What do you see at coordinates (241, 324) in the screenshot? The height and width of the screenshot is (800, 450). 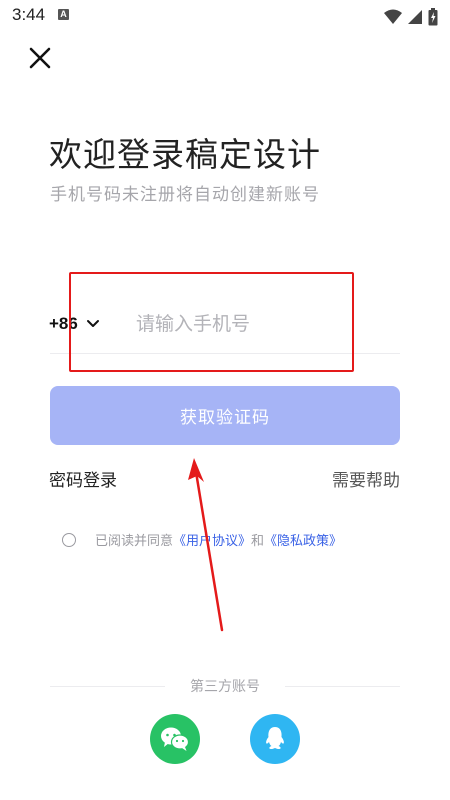 I see `phone-input` at bounding box center [241, 324].